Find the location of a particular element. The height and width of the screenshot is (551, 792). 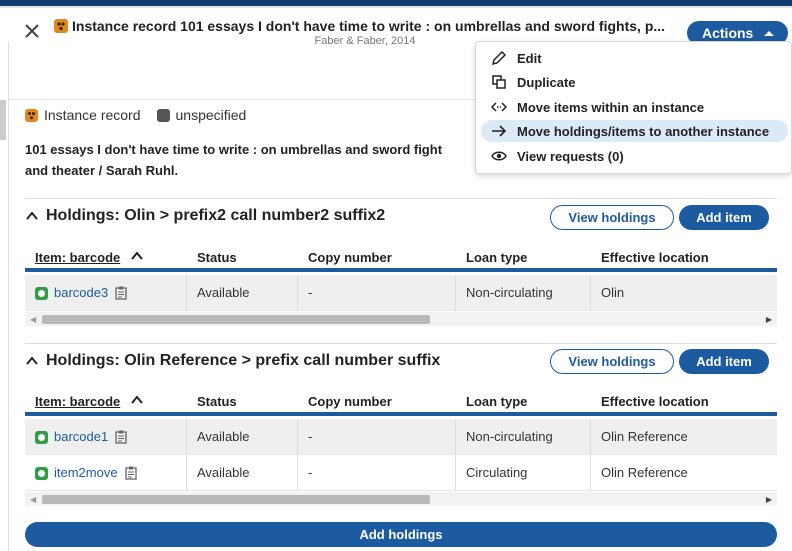

instance-type-line: Instance record unspecified is located at coordinates (135, 115).